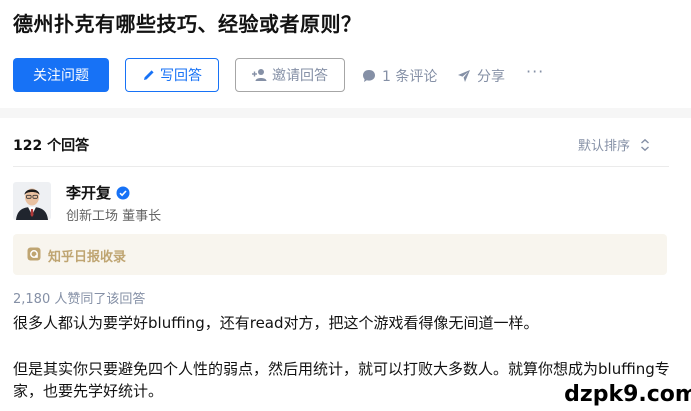  What do you see at coordinates (123, 192) in the screenshot?
I see `verified-icon` at bounding box center [123, 192].